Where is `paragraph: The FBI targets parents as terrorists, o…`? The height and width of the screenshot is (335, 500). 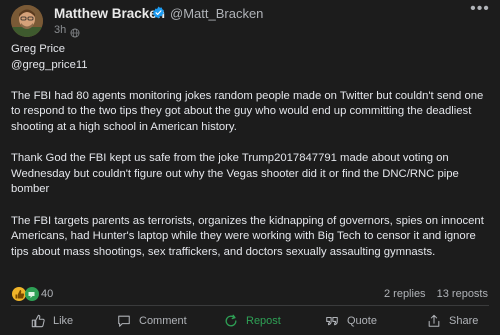
paragraph: The FBI targets parents as terrorists, o… is located at coordinates (247, 236).